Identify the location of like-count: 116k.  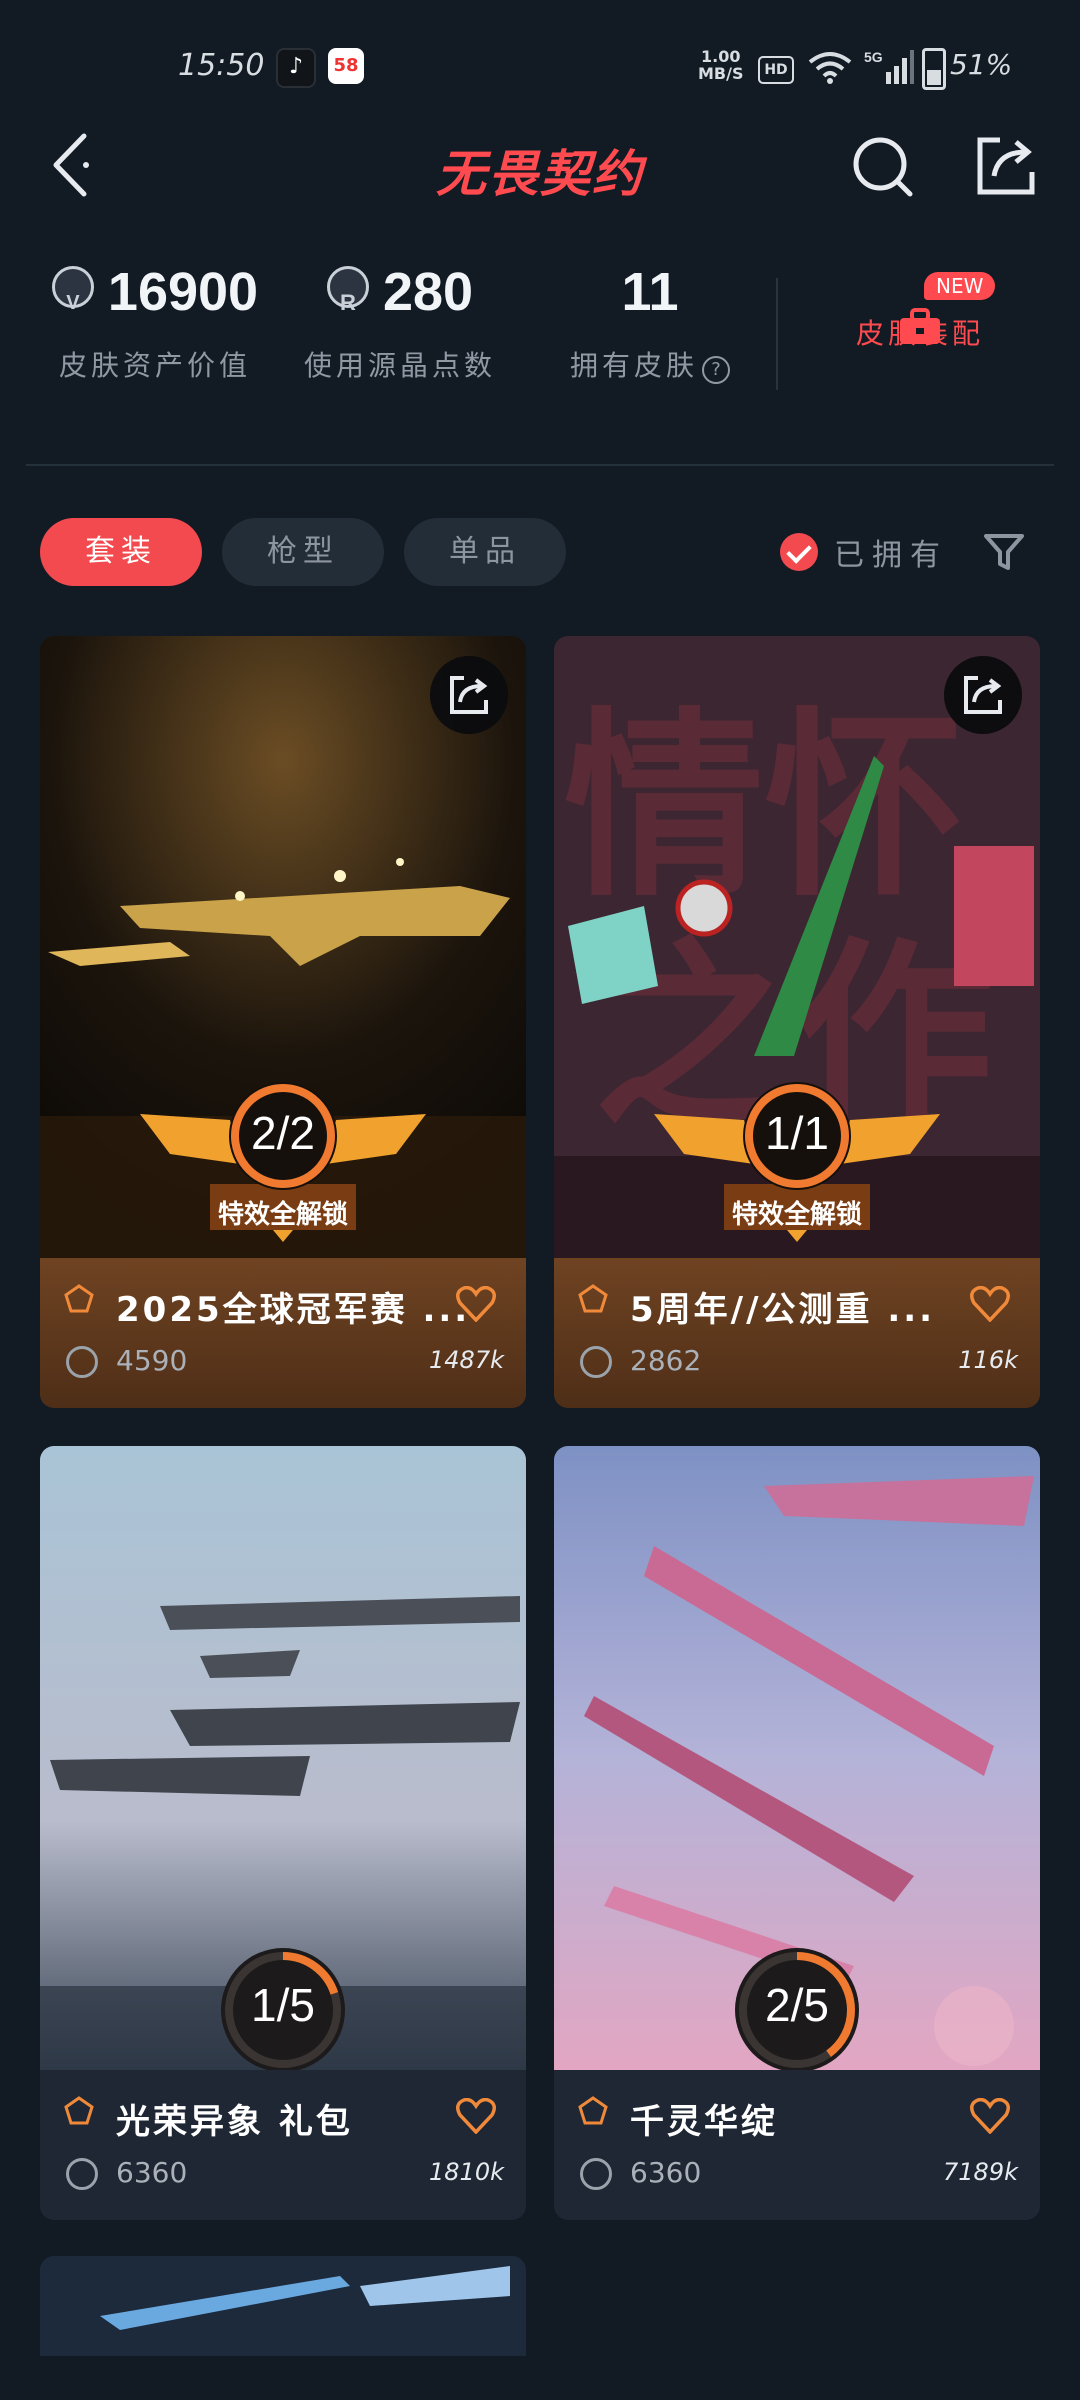
(988, 1360).